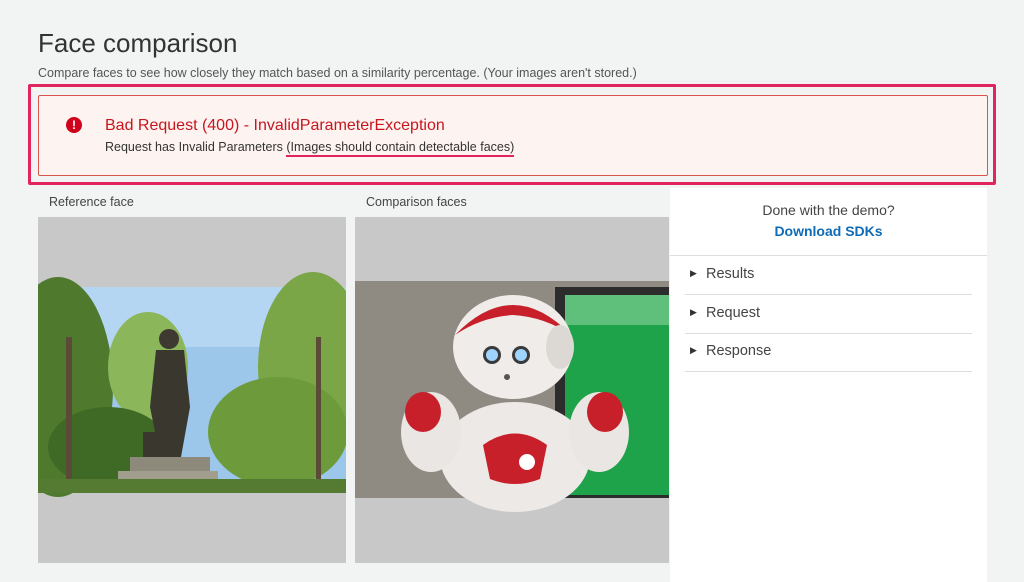 This screenshot has width=1024, height=582. I want to click on reference-face-label: Reference face, so click(91, 202).